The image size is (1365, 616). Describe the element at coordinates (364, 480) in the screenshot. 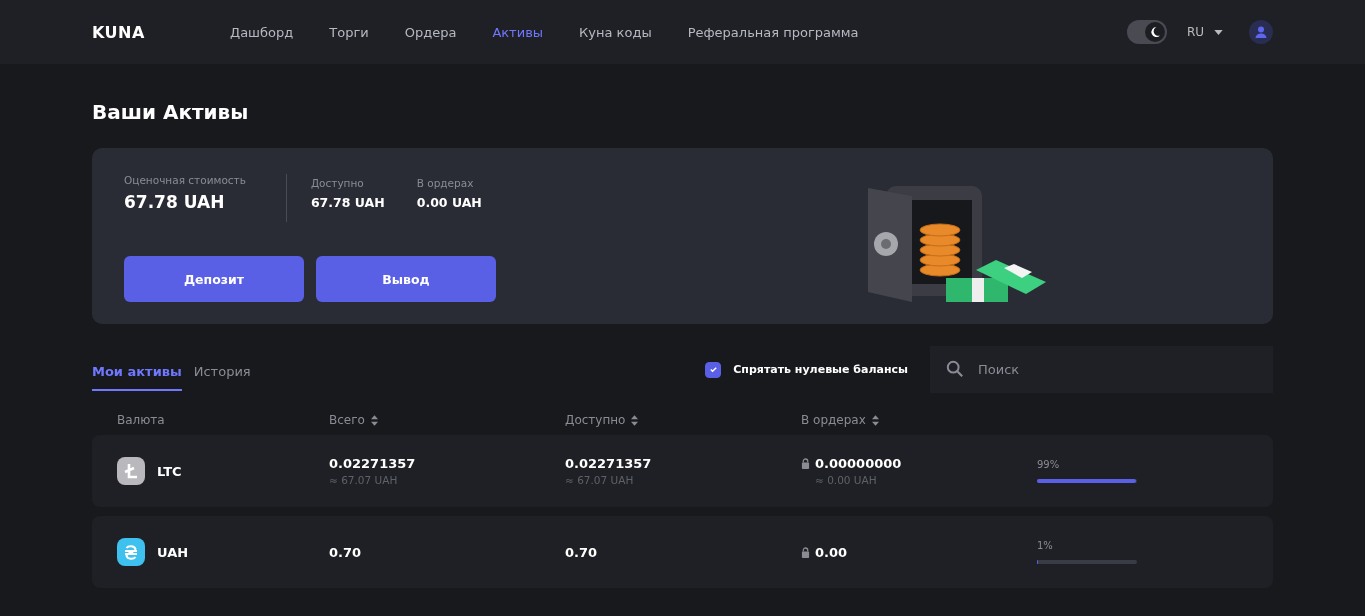

I see `total-uah: ≈ 67.07 UAH` at that location.